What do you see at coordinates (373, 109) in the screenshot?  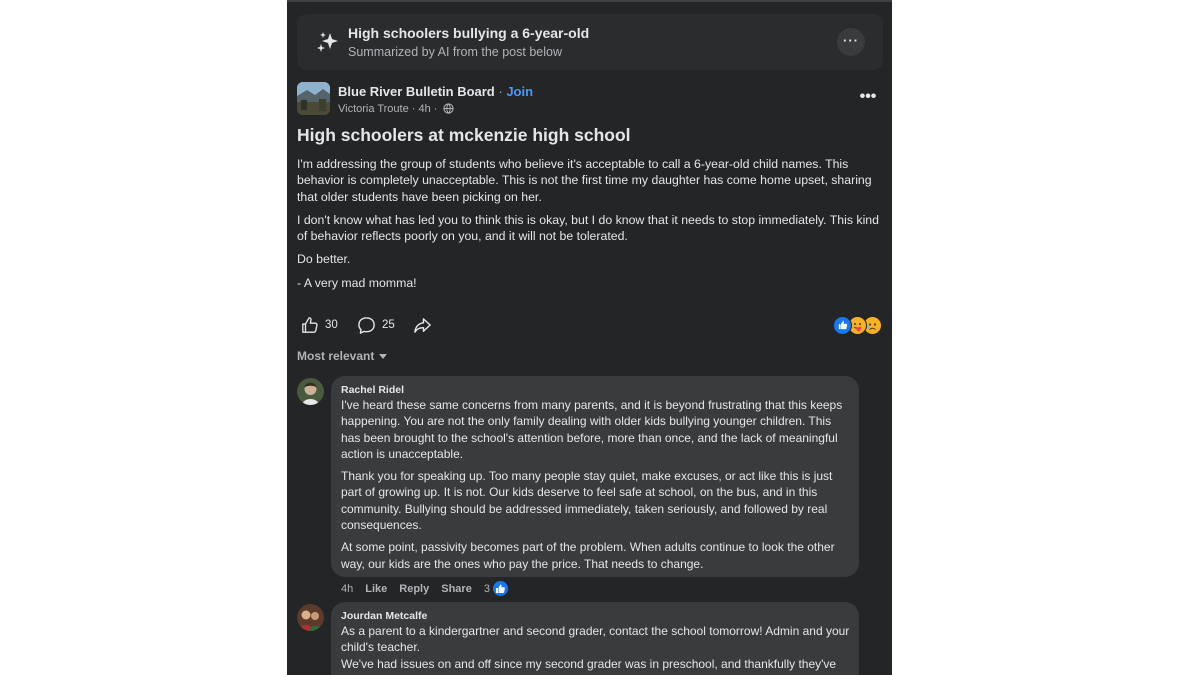 I see `post-author-link: Victoria Troute` at bounding box center [373, 109].